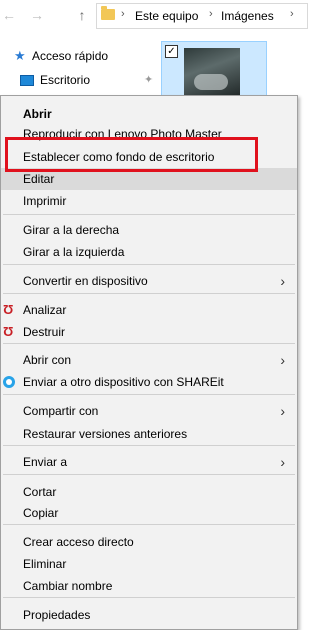 The width and height of the screenshot is (320, 630). I want to click on menu-item-label: Enviar a, so click(45, 462).